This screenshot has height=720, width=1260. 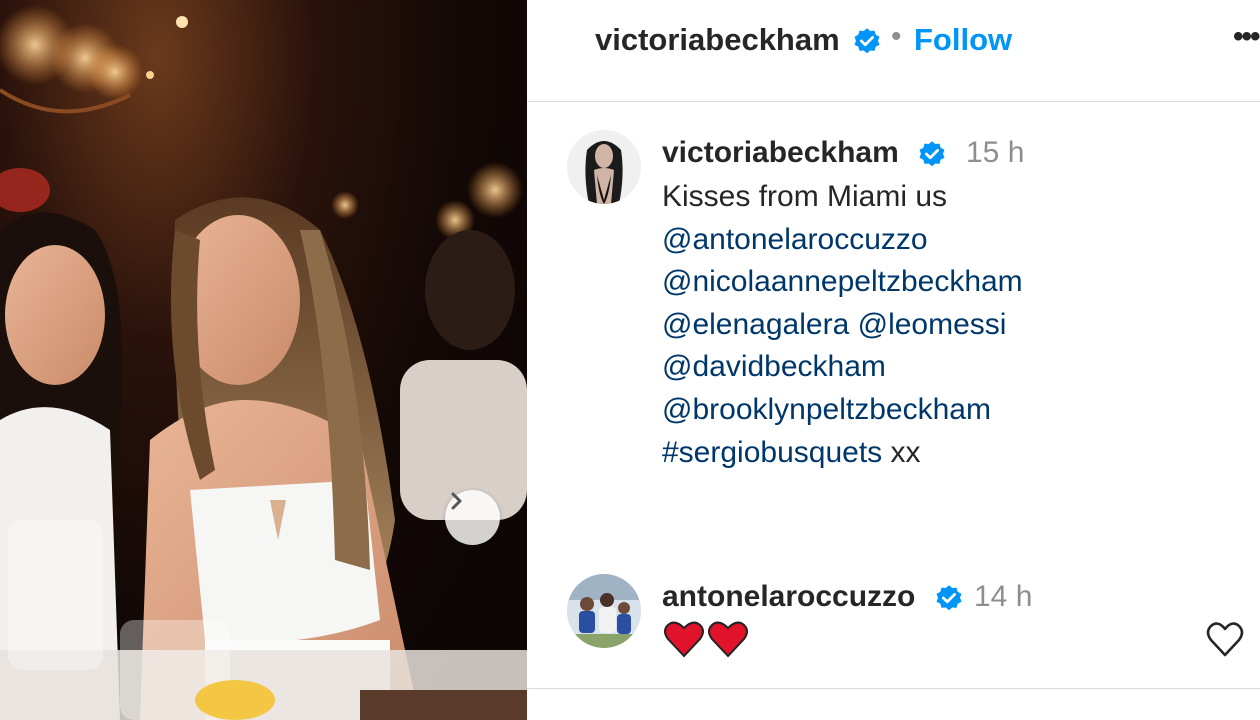 I want to click on comment-username: victoriabeckham, so click(x=780, y=153).